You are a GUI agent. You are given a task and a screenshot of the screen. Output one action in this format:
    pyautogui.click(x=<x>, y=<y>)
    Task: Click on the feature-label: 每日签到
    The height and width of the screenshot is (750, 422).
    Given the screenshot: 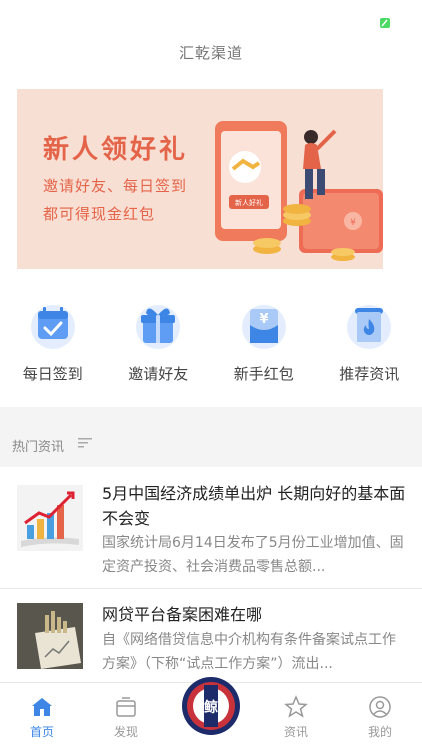 What is the action you would take?
    pyautogui.click(x=52, y=374)
    